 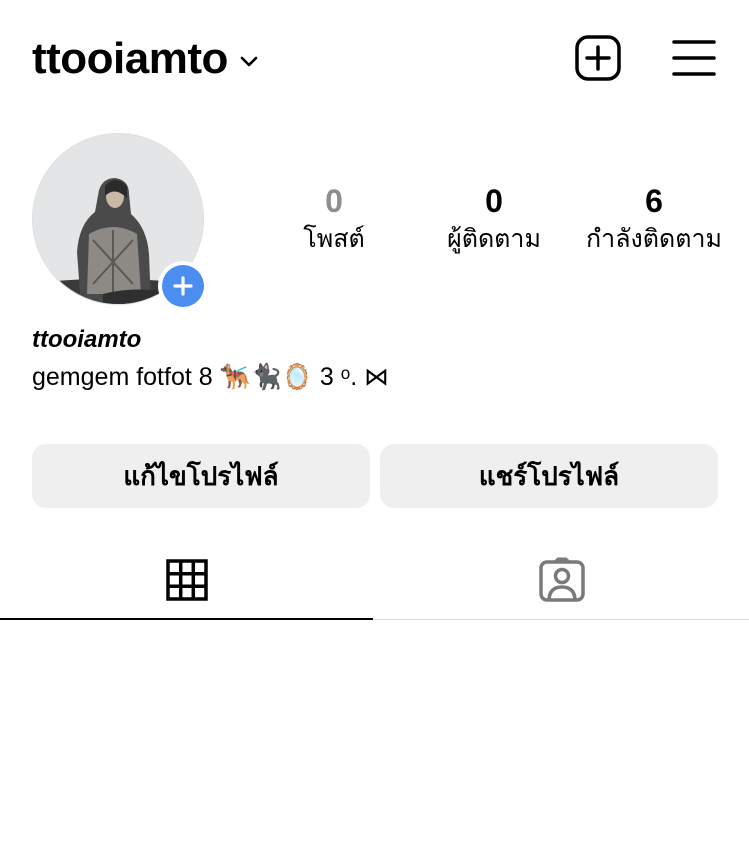 What do you see at coordinates (334, 201) in the screenshot?
I see `posts-count: 0` at bounding box center [334, 201].